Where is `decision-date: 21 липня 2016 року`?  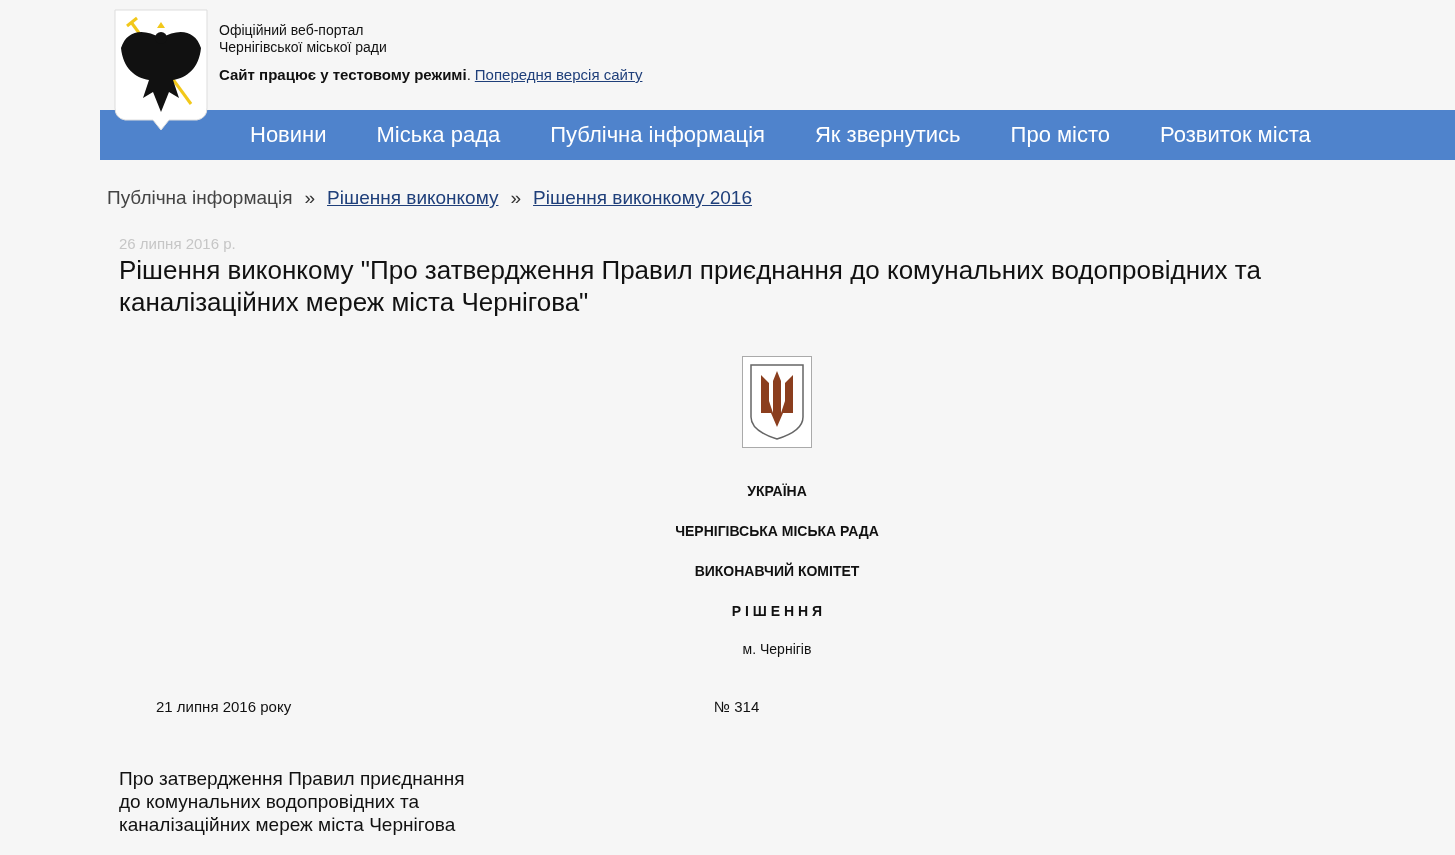 decision-date: 21 липня 2016 року is located at coordinates (224, 706).